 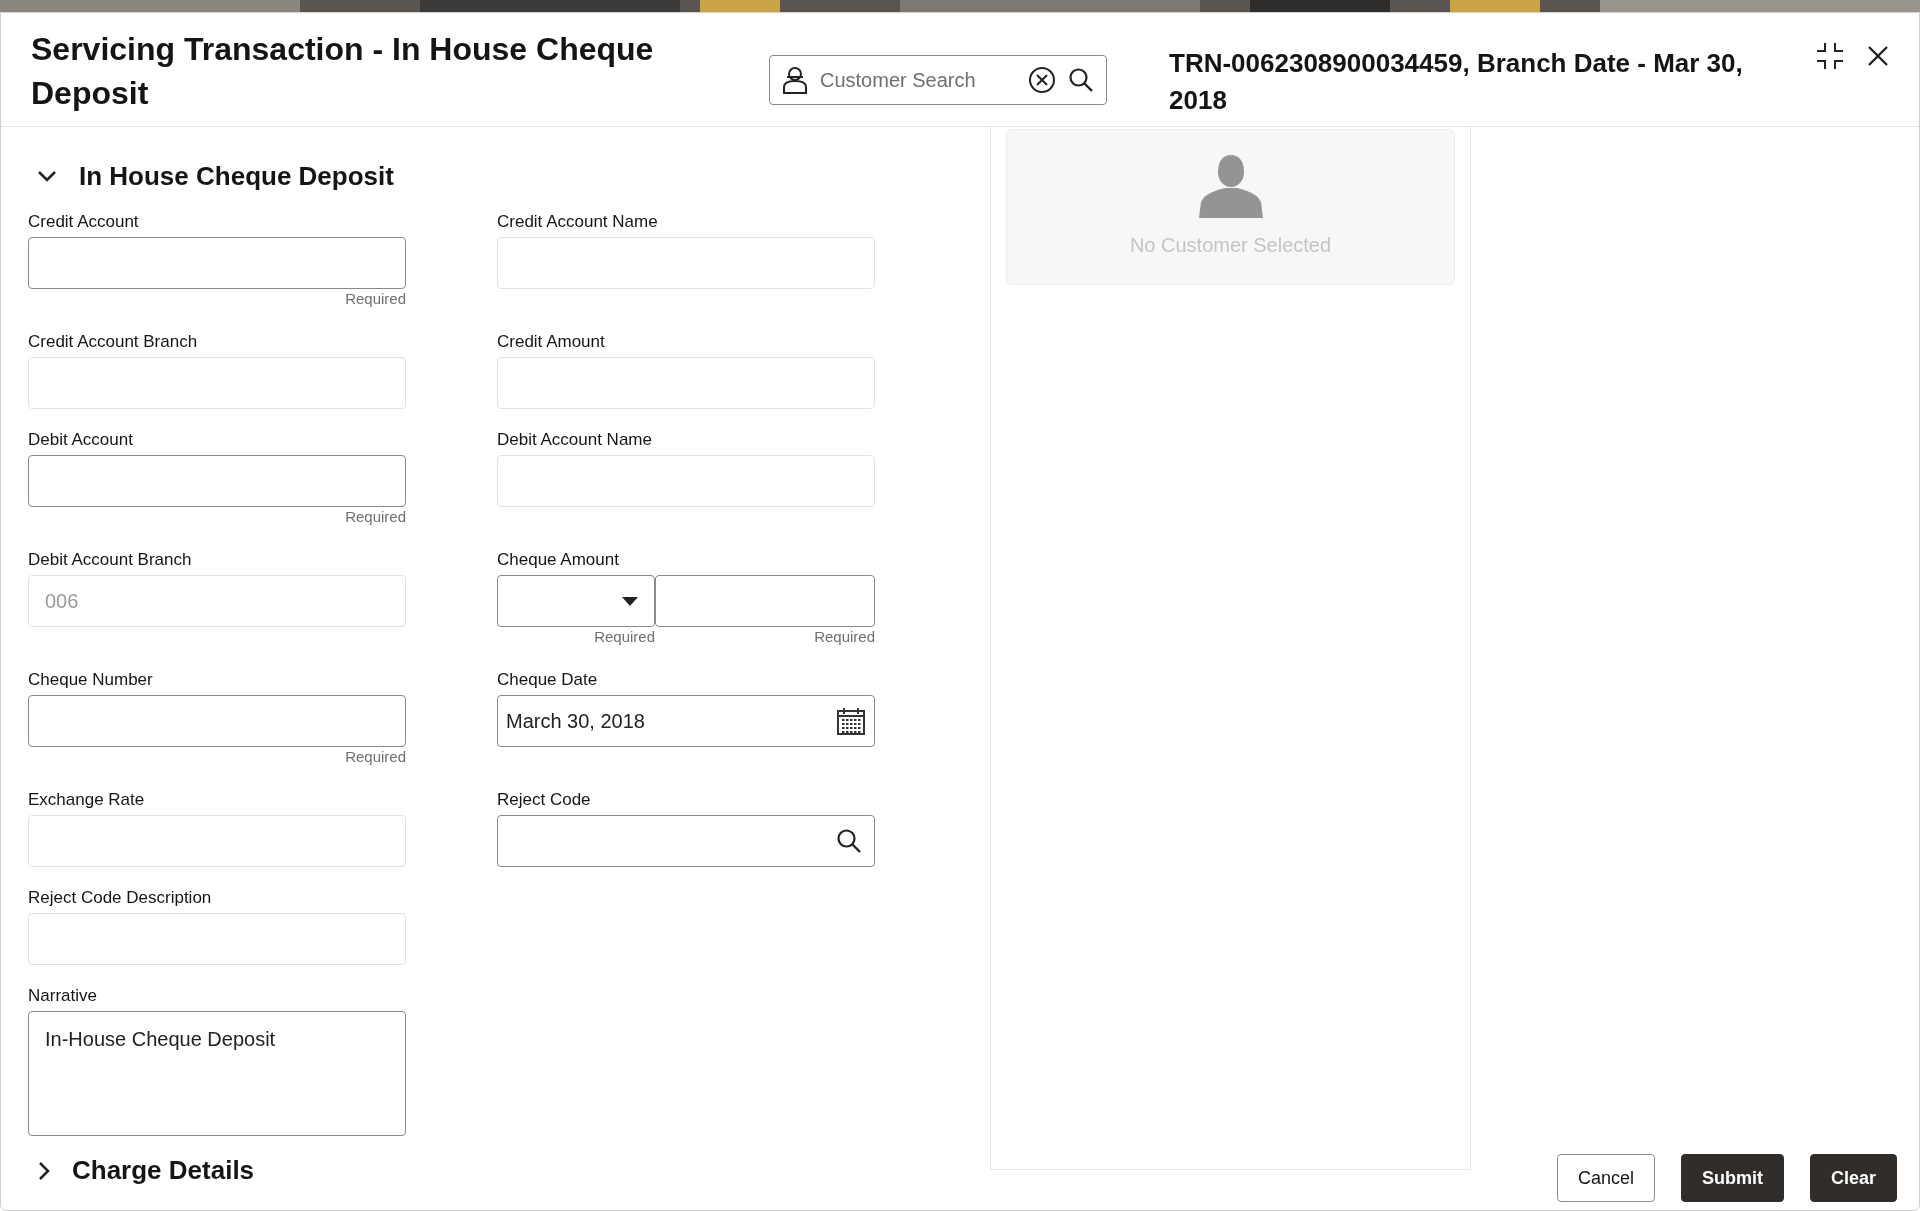 What do you see at coordinates (544, 800) in the screenshot?
I see `field-label: Reject Code` at bounding box center [544, 800].